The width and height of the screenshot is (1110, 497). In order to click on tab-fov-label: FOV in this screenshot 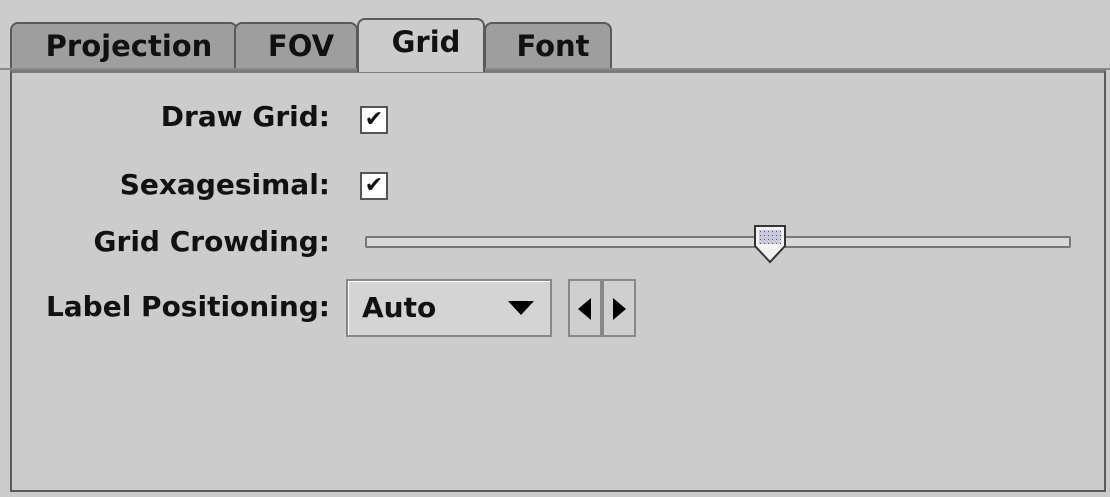, I will do `click(301, 46)`.